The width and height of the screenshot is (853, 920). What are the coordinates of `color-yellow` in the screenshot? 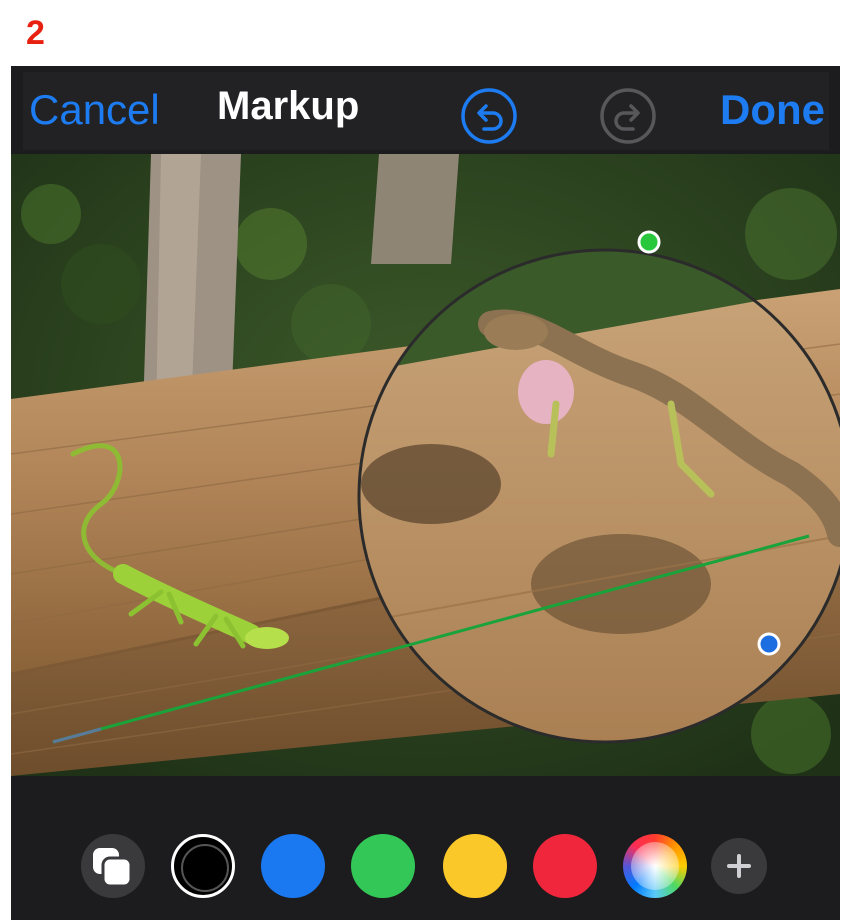 It's located at (475, 866).